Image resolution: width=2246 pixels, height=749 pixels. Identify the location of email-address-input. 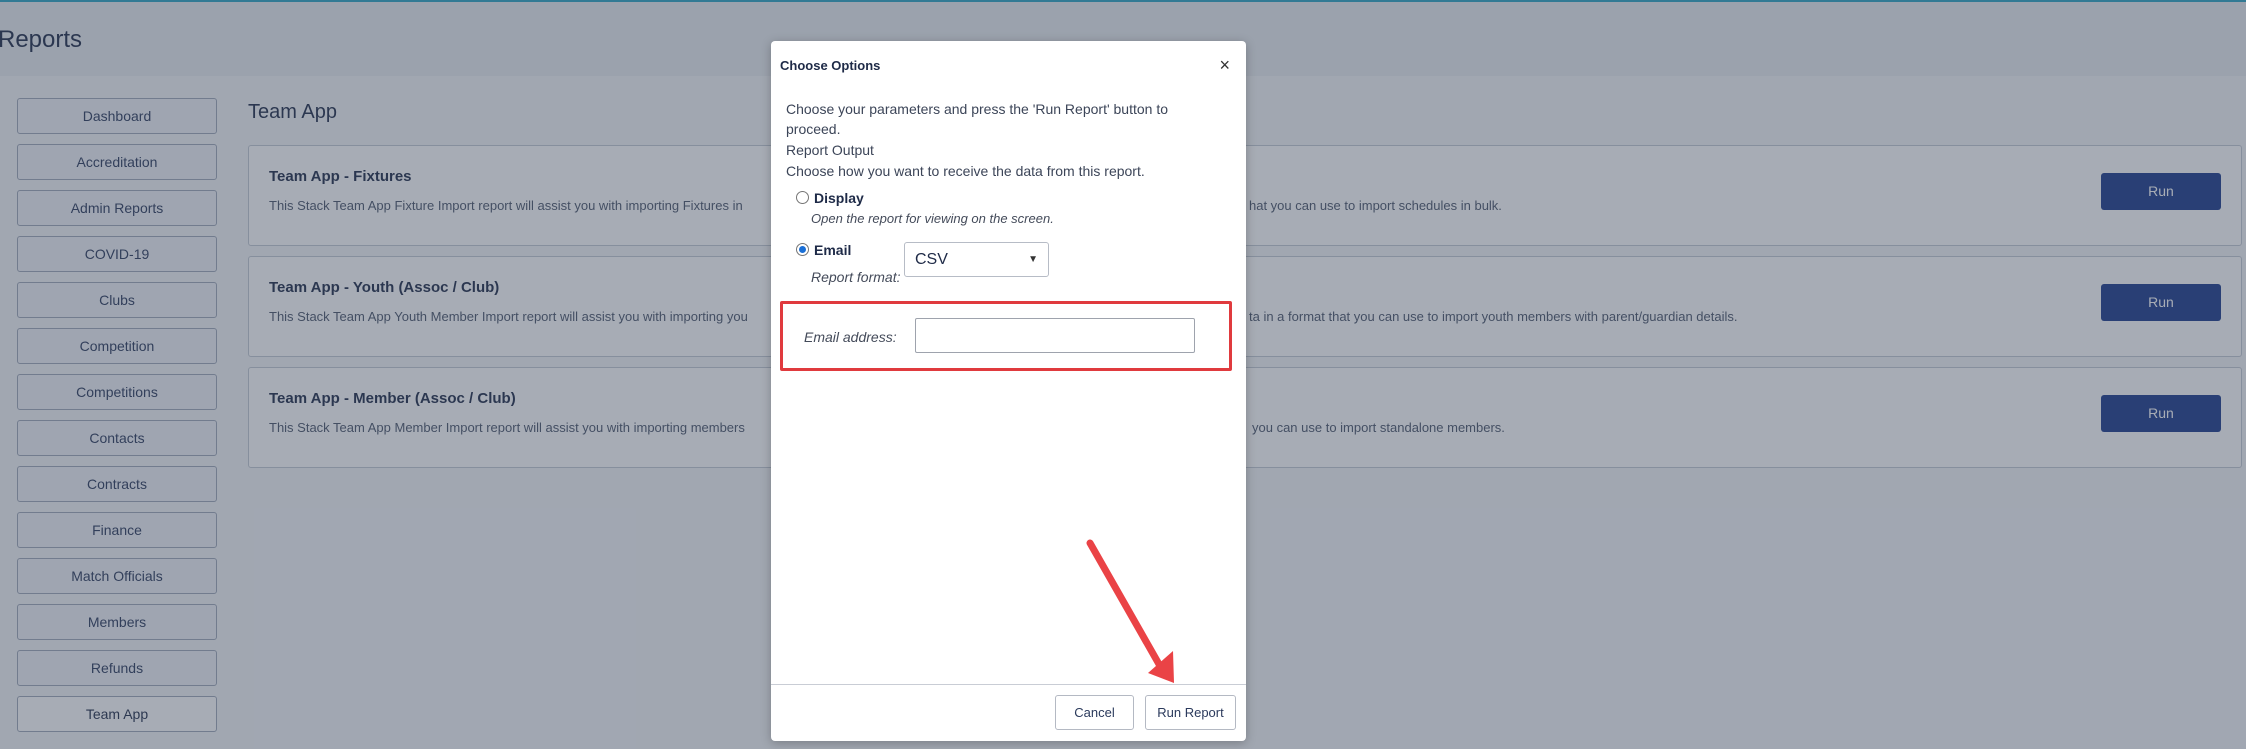
(1055, 335).